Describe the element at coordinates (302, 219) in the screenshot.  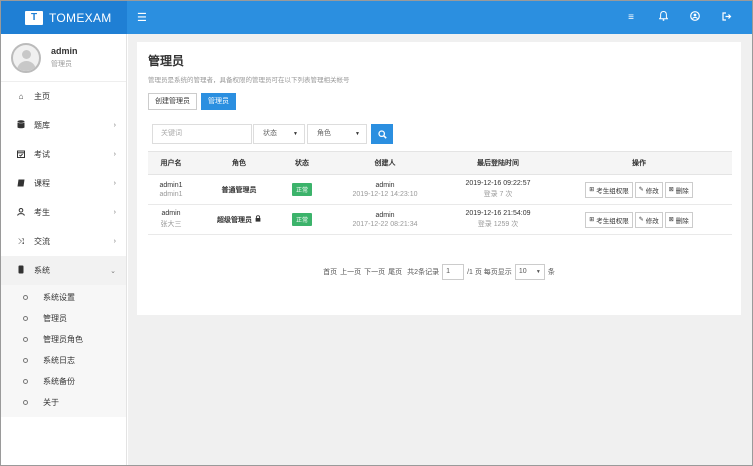
I see `cell-status: 正常` at that location.